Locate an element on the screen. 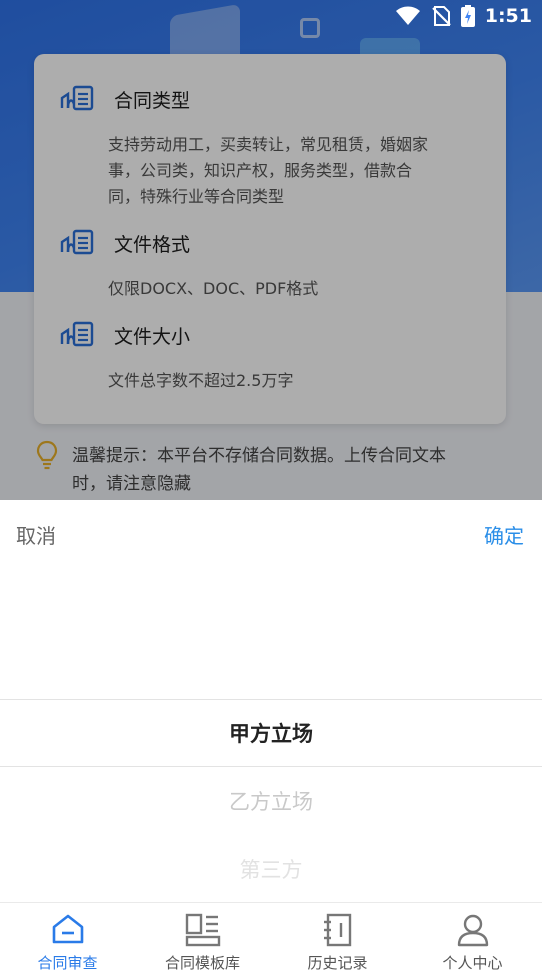 This screenshot has height=979, width=542. no-sim-icon is located at coordinates (441, 16).